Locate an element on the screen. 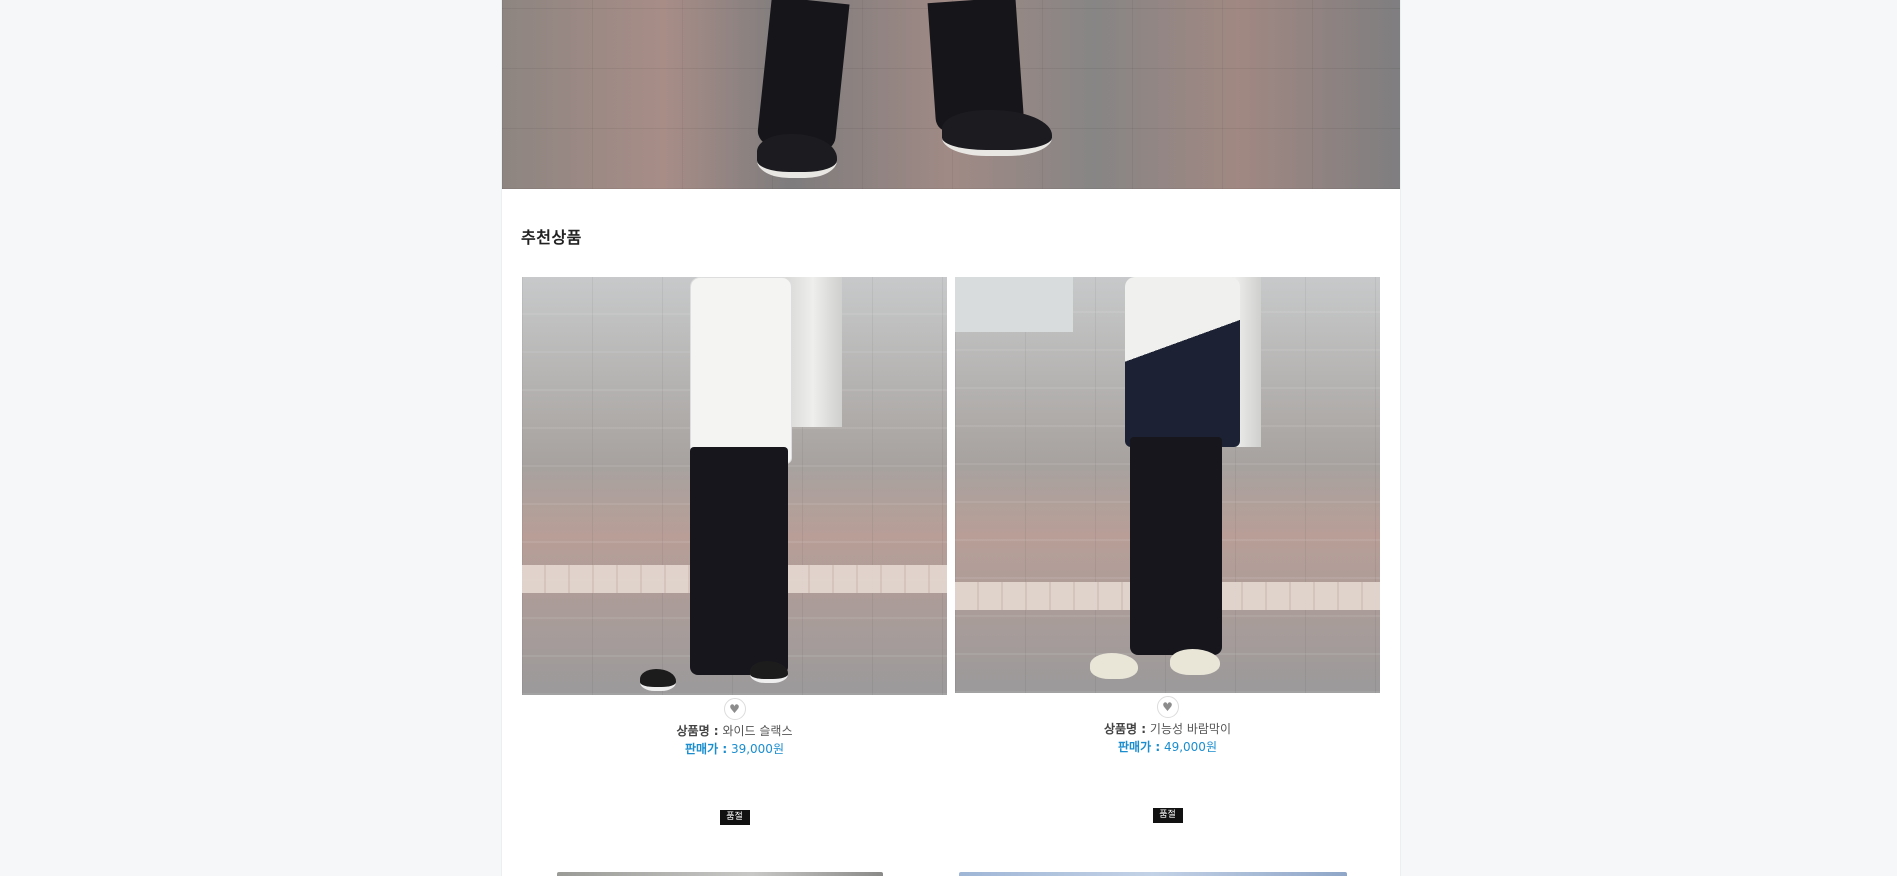 Image resolution: width=1897 pixels, height=876 pixels. hero-shoe-left is located at coordinates (797, 156).